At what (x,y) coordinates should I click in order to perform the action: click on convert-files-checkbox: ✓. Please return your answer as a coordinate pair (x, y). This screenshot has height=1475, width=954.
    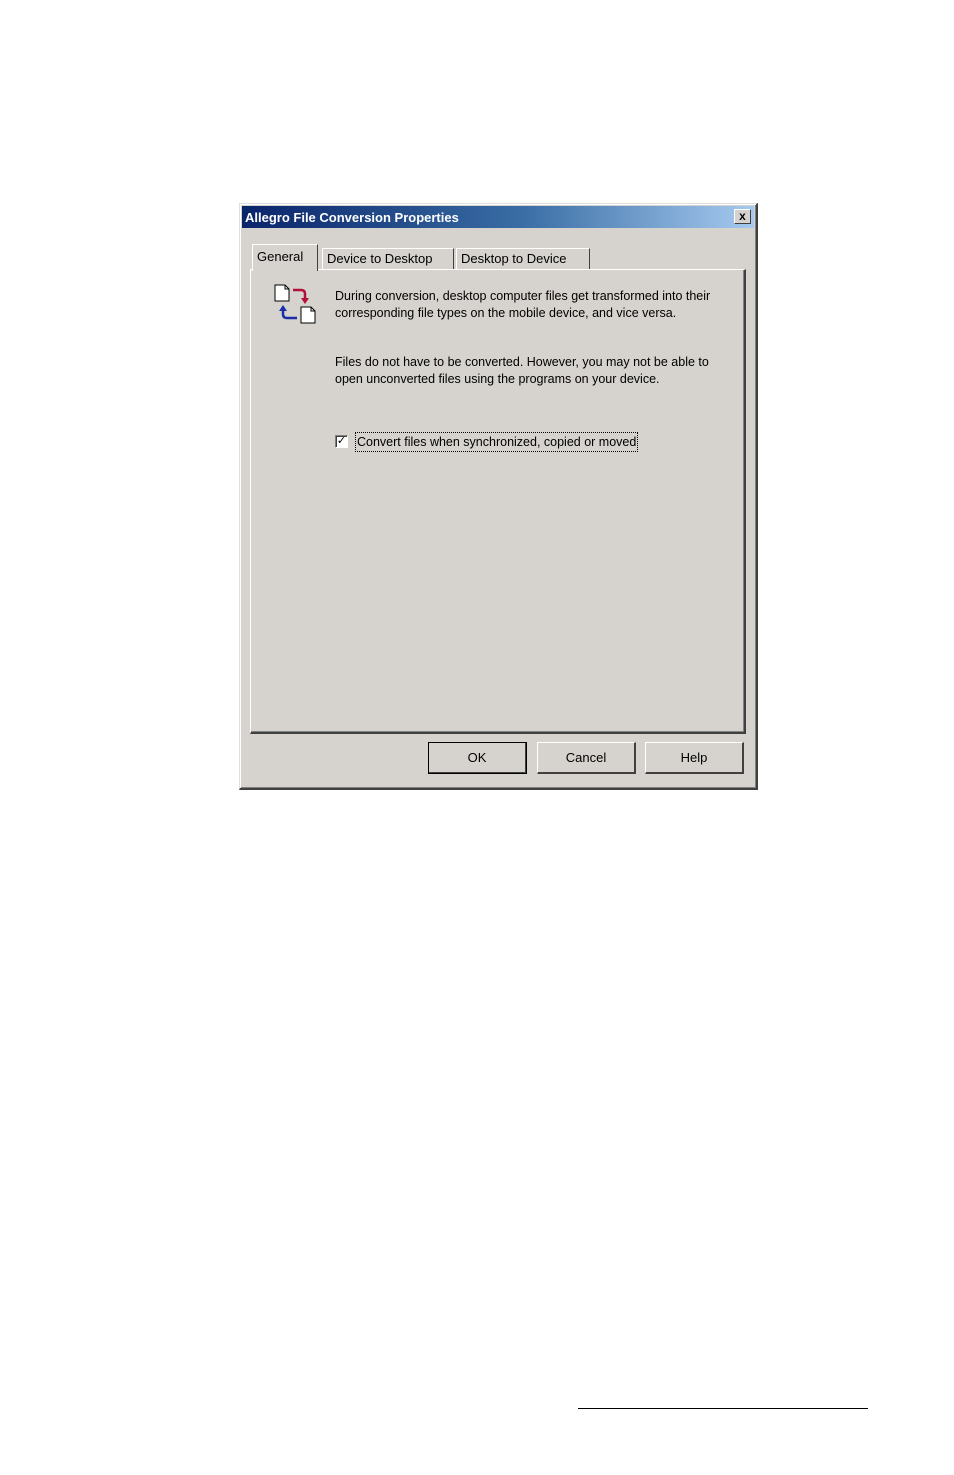
    Looking at the image, I should click on (341, 441).